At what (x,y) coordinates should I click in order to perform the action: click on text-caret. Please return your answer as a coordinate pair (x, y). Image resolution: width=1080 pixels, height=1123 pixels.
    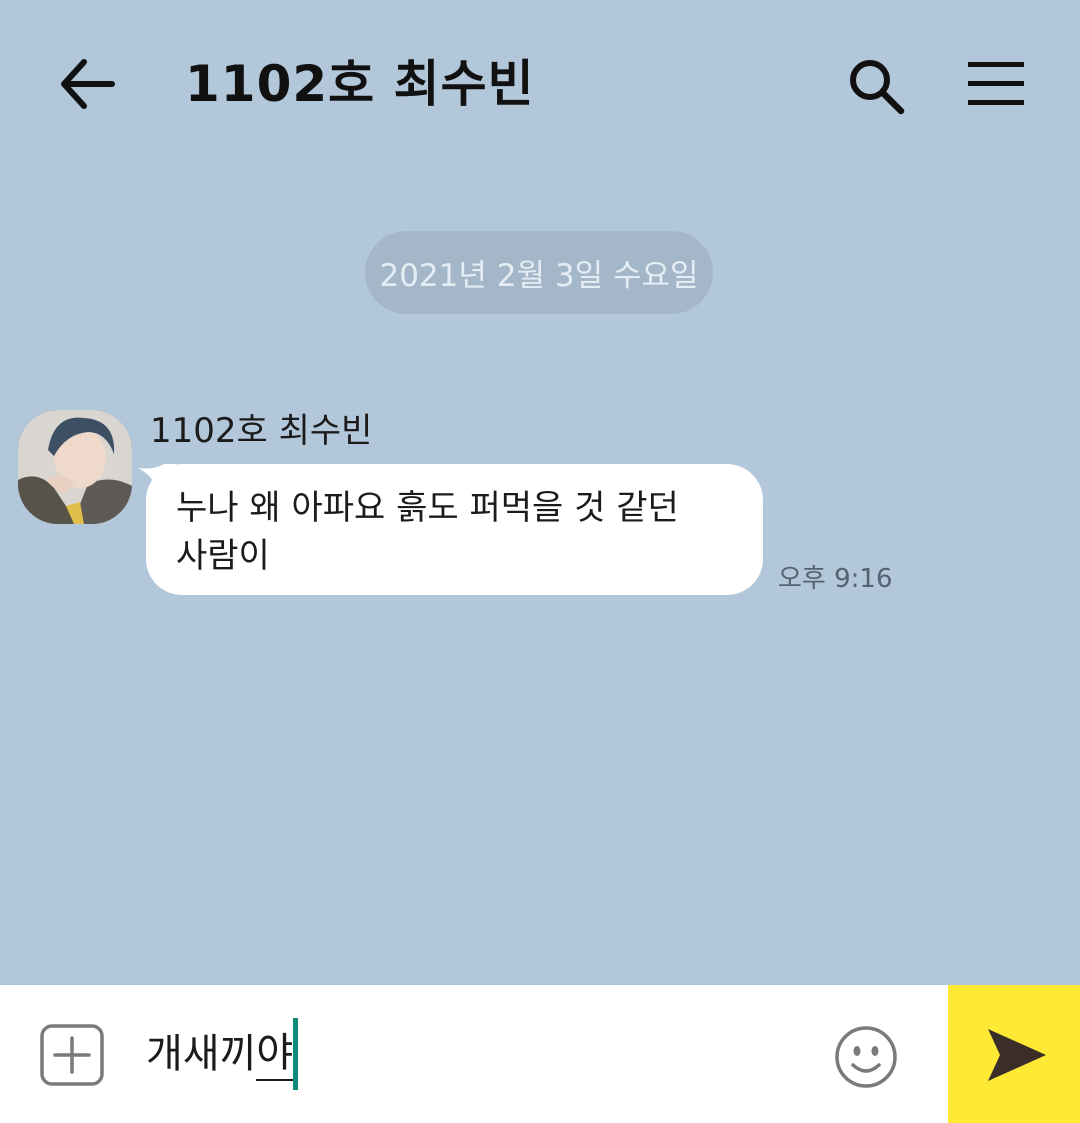
    Looking at the image, I should click on (296, 1054).